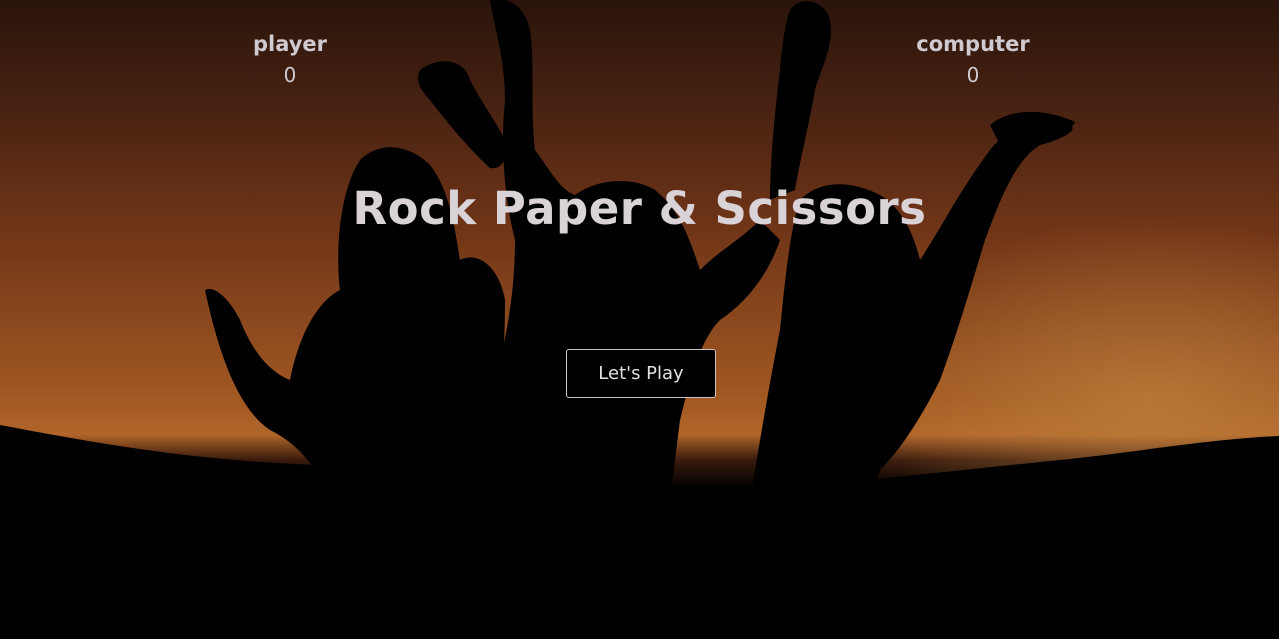 The width and height of the screenshot is (1279, 639). What do you see at coordinates (973, 75) in the screenshot?
I see `computer-score-value: 0` at bounding box center [973, 75].